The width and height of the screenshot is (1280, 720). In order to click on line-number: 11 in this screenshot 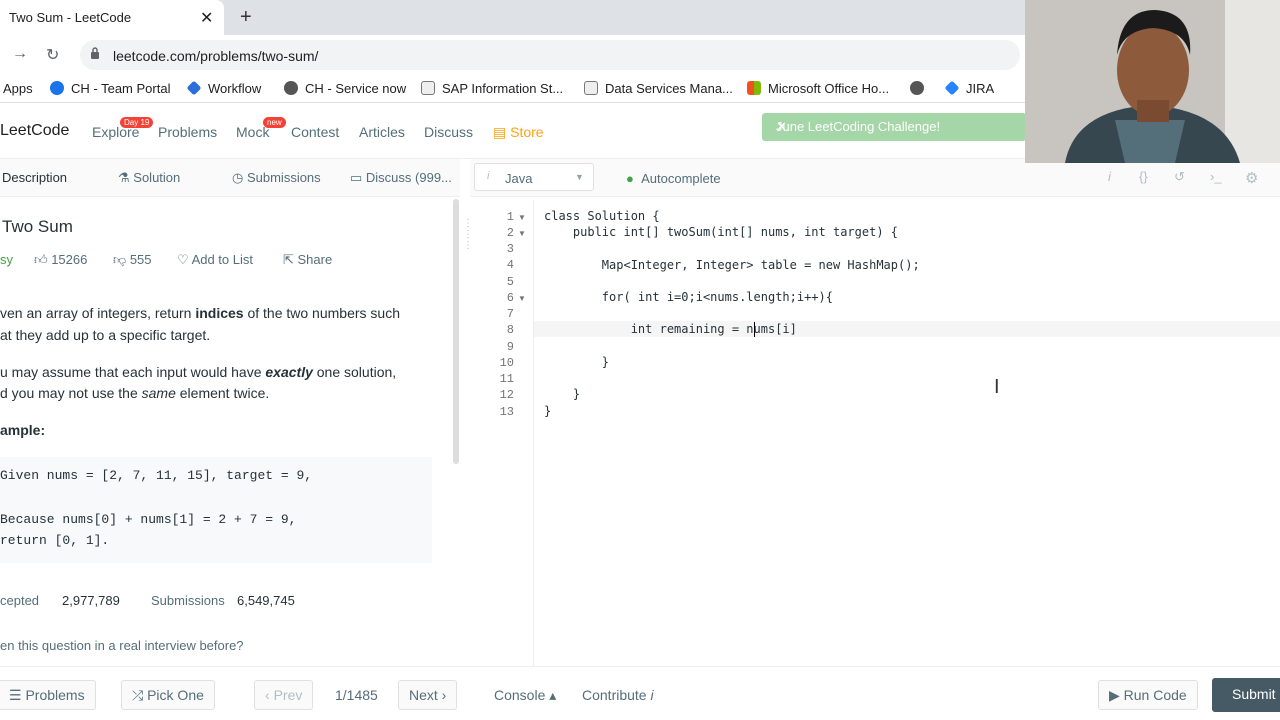, I will do `click(506, 379)`.